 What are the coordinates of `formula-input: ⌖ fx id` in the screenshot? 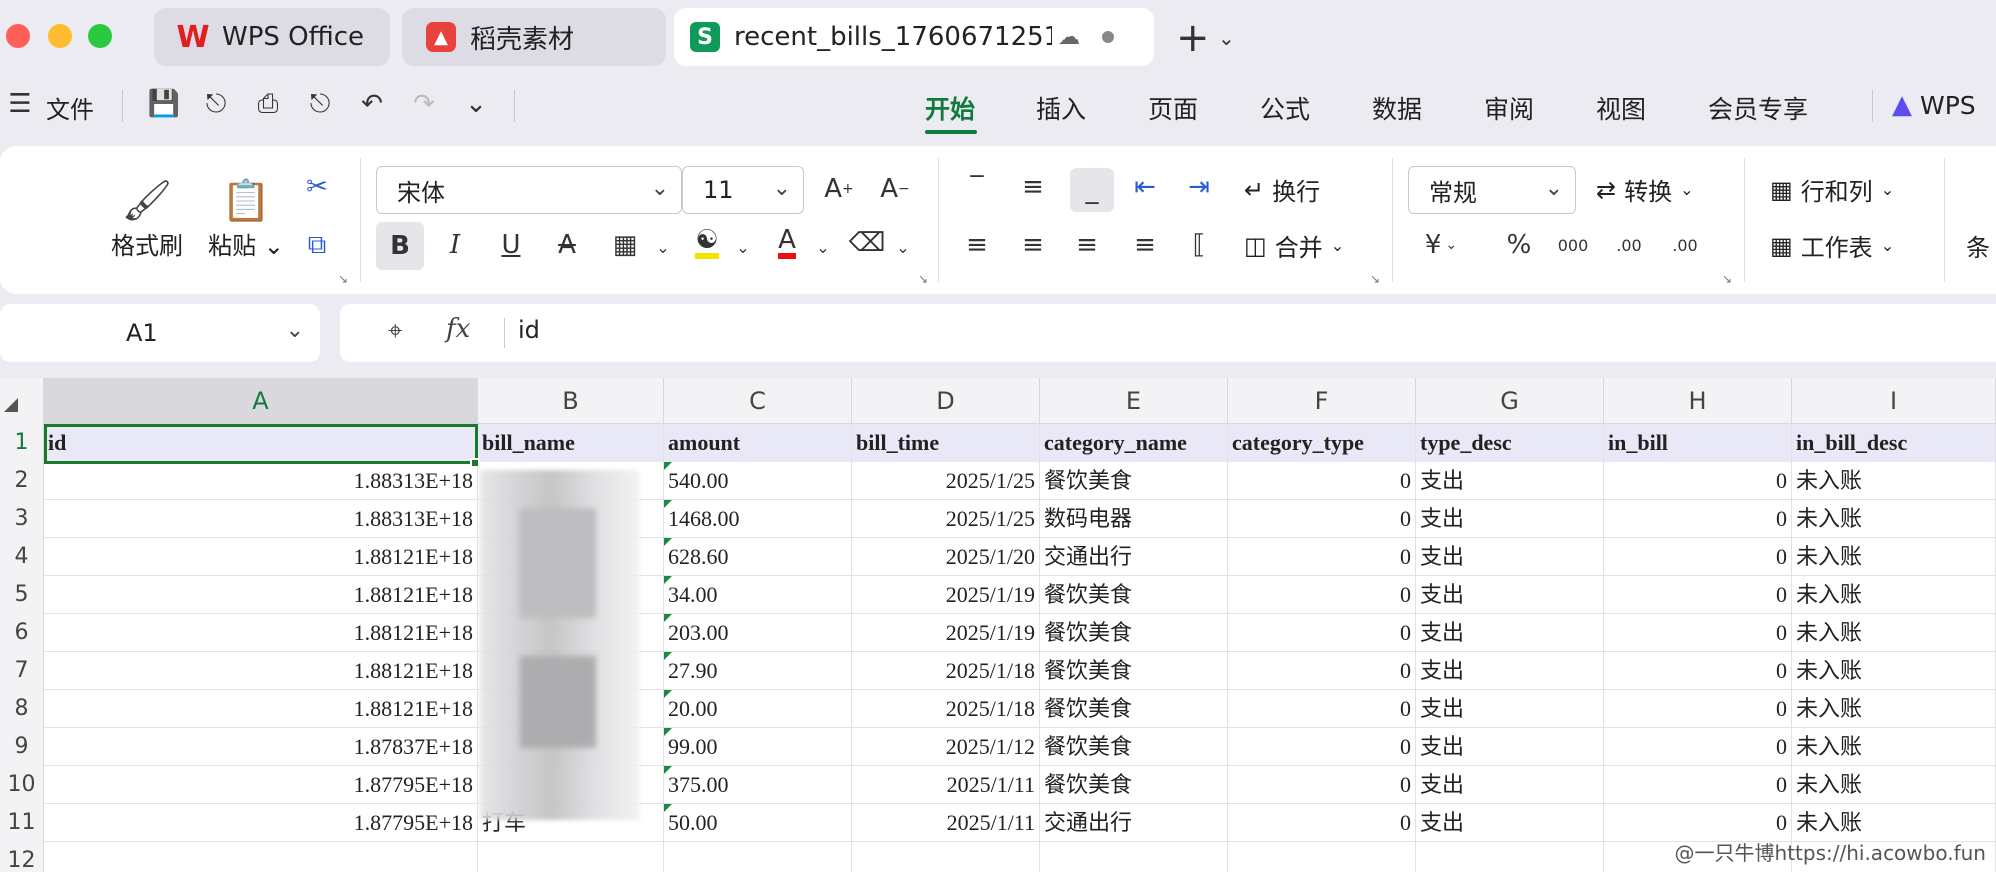 It's located at (1168, 333).